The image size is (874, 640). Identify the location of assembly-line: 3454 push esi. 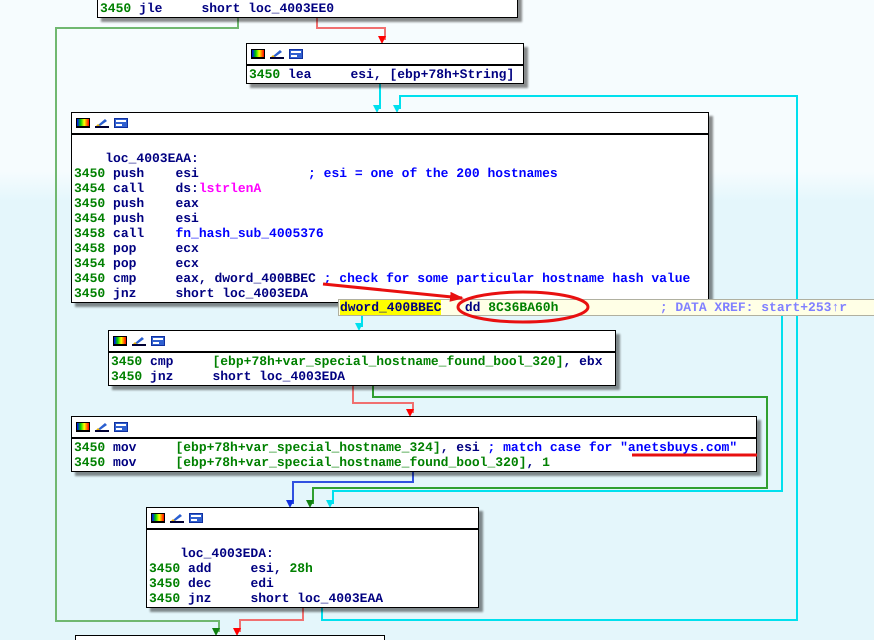
(137, 218).